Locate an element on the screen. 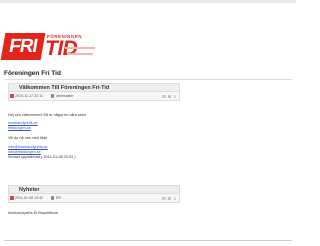 This screenshot has width=320, height=246. footer-divider is located at coordinates (148, 240).